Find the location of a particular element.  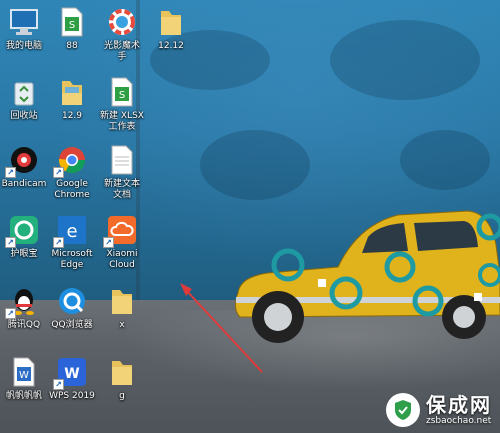

site-watermark: 保成网 zsbaochao.net is located at coordinates (439, 410).